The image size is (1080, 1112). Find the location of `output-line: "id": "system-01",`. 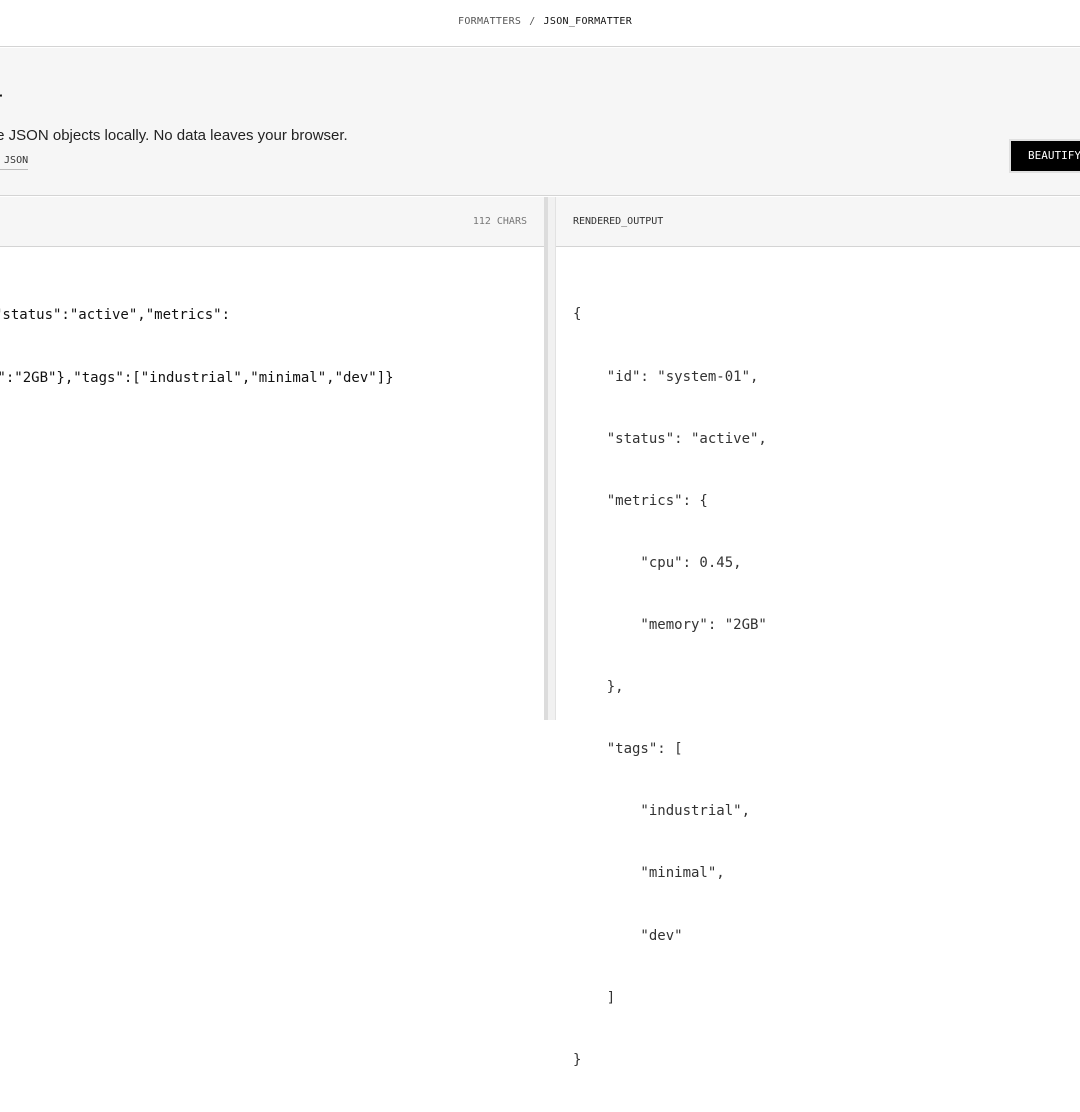

output-line: "id": "system-01", is located at coordinates (666, 376).